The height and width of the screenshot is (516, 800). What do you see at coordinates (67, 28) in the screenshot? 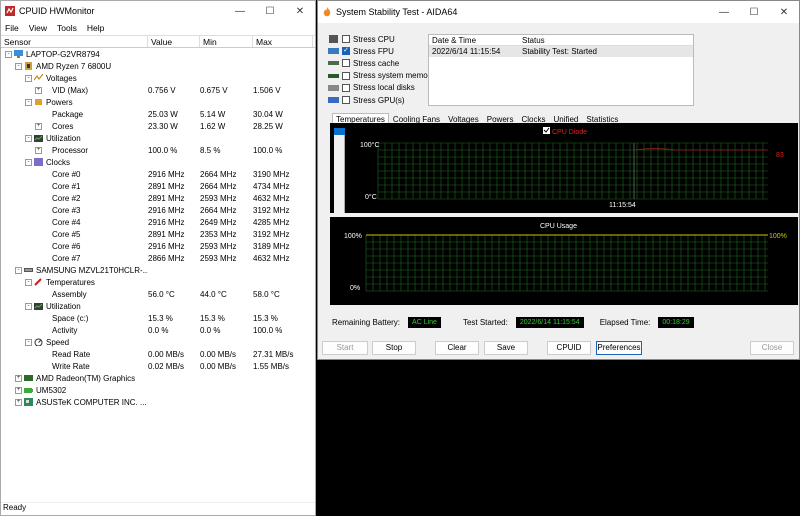
I see `menu-tools: Tools` at bounding box center [67, 28].